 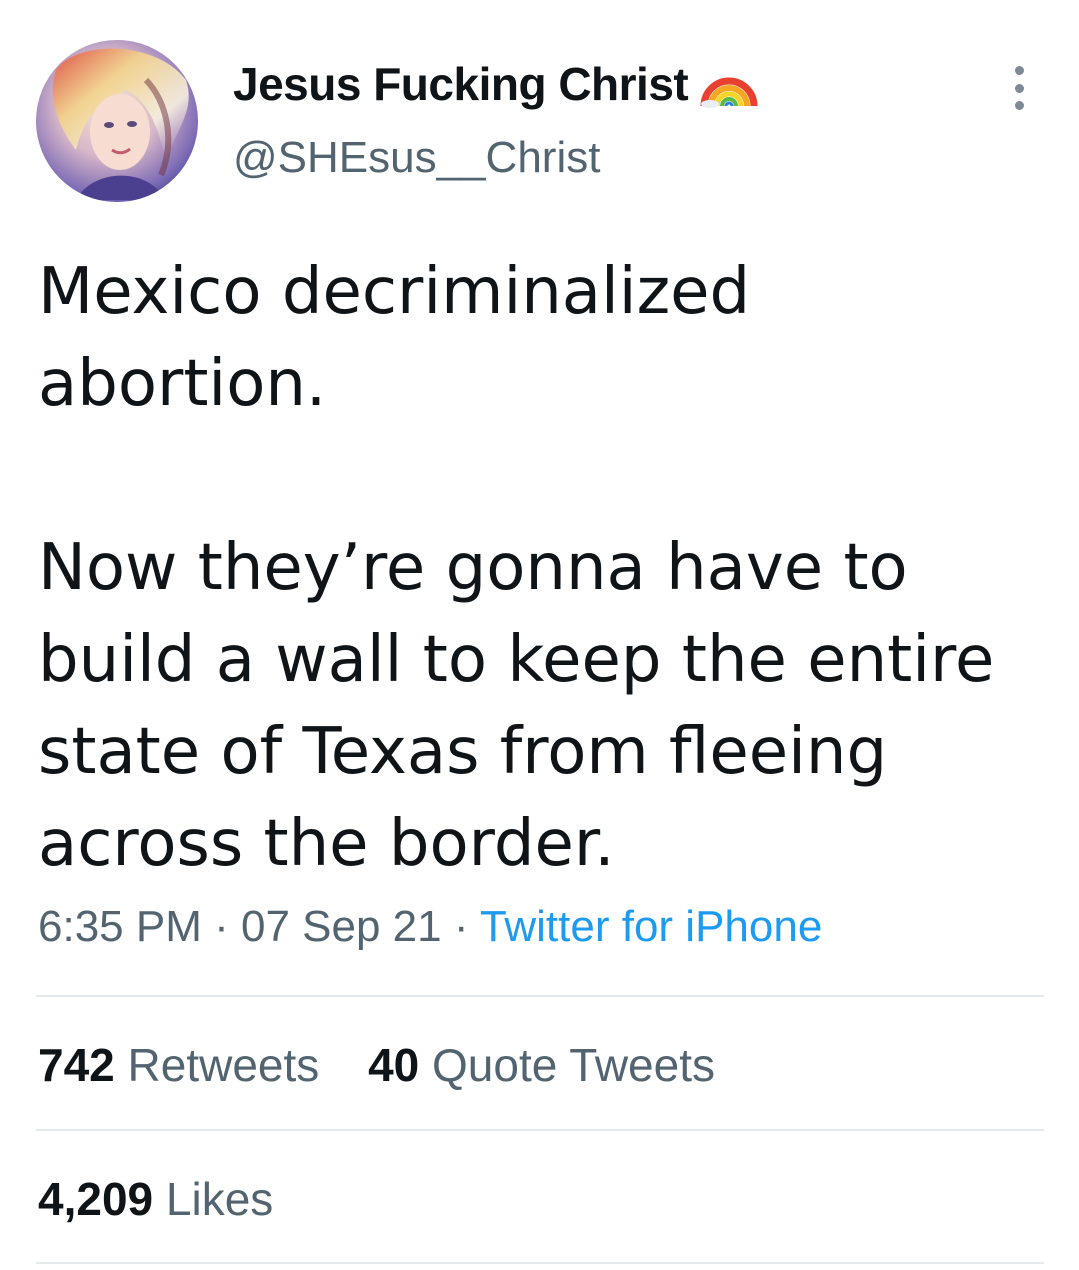 I want to click on tweet-text-line: build a wall to keep the entire, so click(x=516, y=660).